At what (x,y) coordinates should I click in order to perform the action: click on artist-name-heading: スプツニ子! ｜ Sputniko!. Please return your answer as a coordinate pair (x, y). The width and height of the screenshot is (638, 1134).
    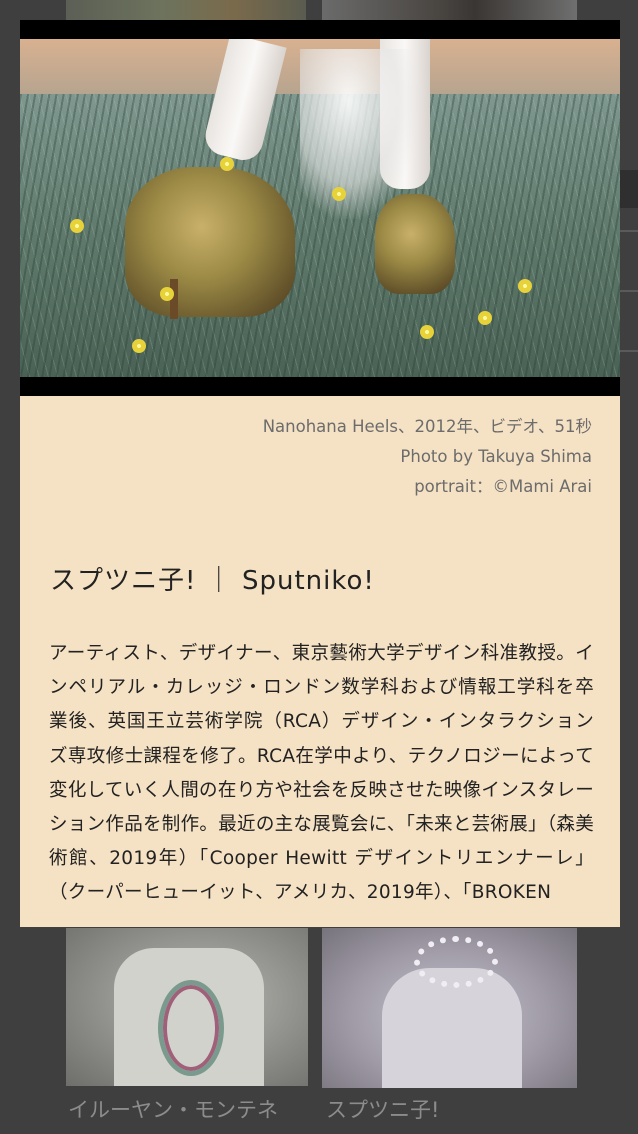
    Looking at the image, I should click on (212, 581).